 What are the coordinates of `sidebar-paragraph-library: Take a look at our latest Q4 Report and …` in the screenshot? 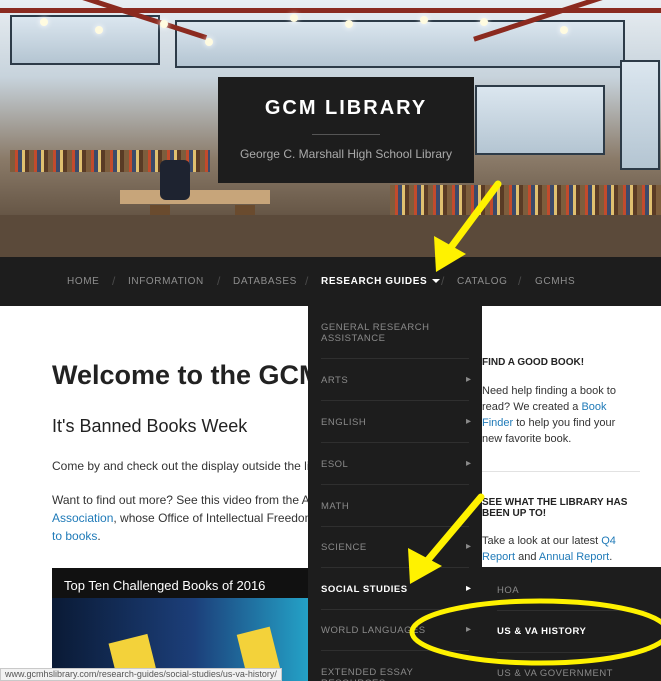 It's located at (549, 549).